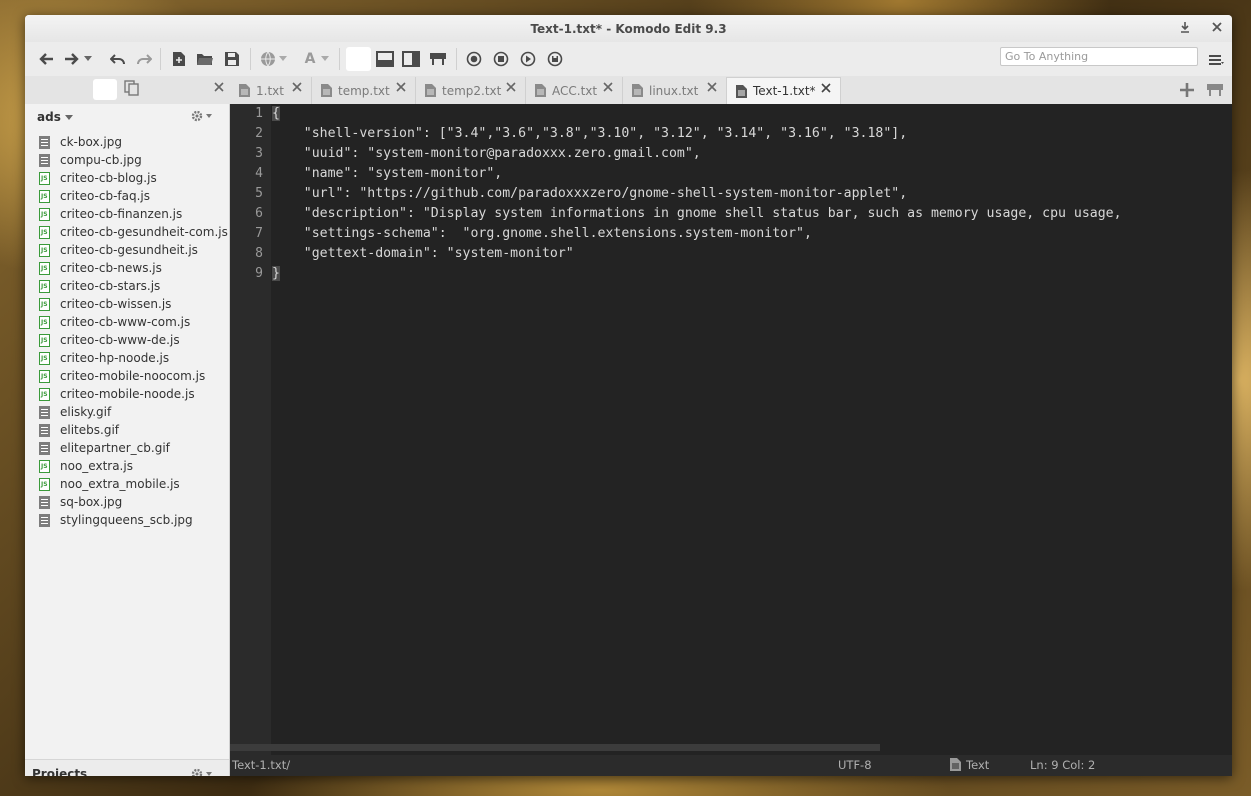  Describe the element at coordinates (134, 412) in the screenshot. I see `file-item: elisky.gif` at that location.